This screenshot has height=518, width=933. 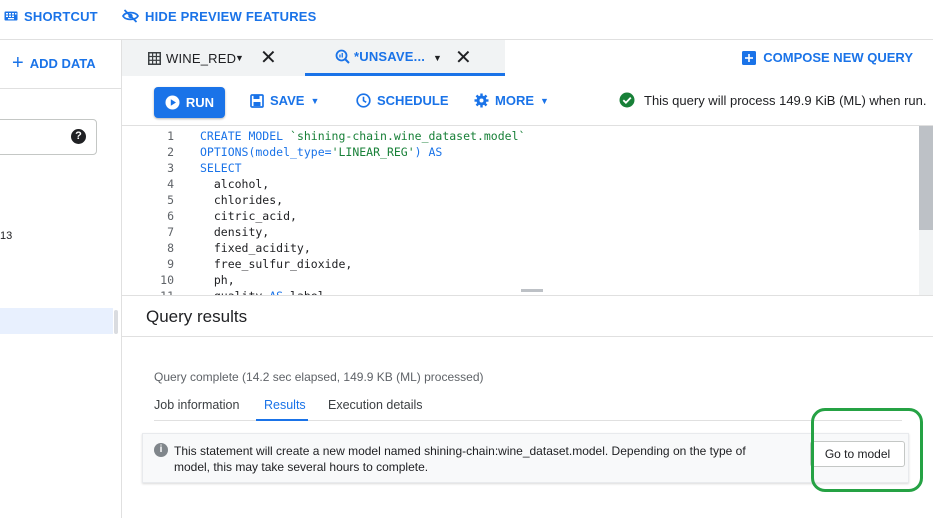 I want to click on code-token: CREATE MODEL, so click(x=245, y=136).